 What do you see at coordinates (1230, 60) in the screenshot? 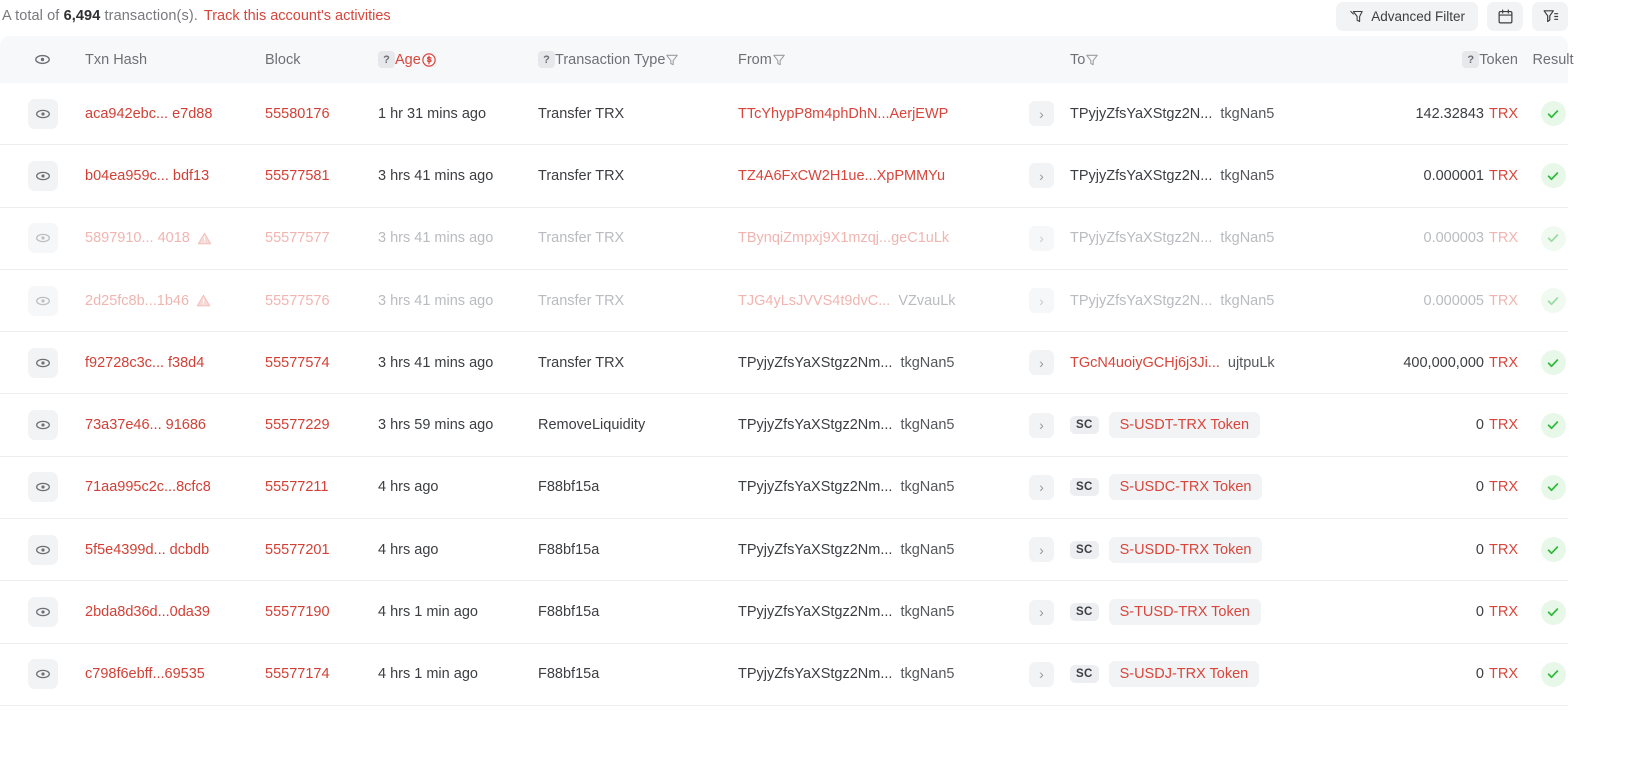
I see `col-to: To` at bounding box center [1230, 60].